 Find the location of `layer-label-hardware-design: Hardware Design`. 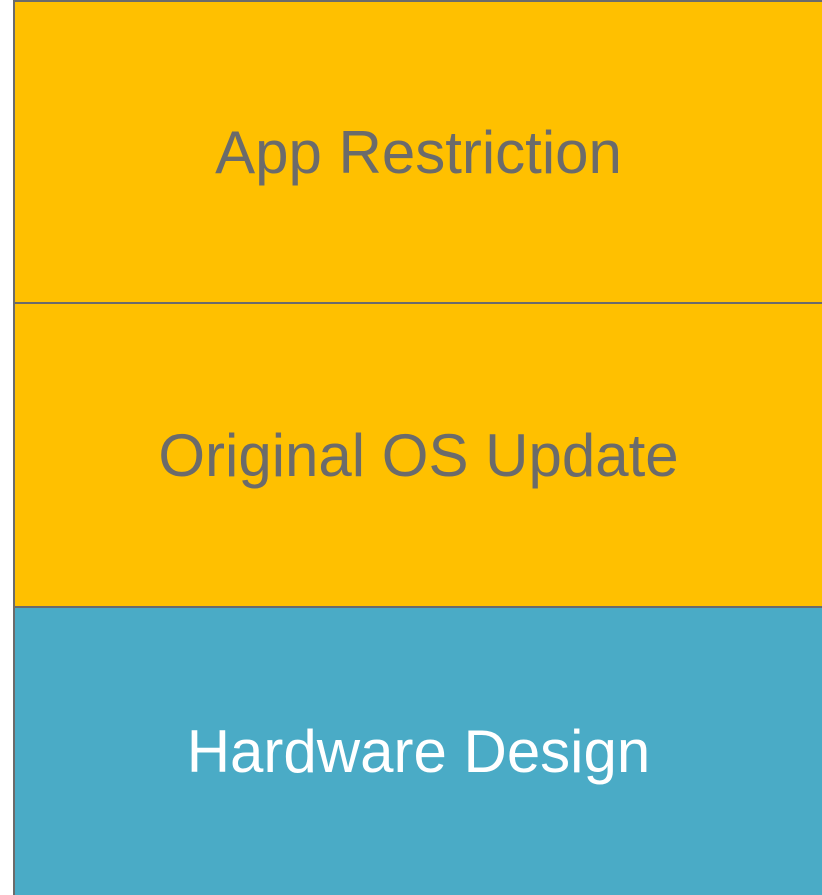

layer-label-hardware-design: Hardware Design is located at coordinates (418, 751).